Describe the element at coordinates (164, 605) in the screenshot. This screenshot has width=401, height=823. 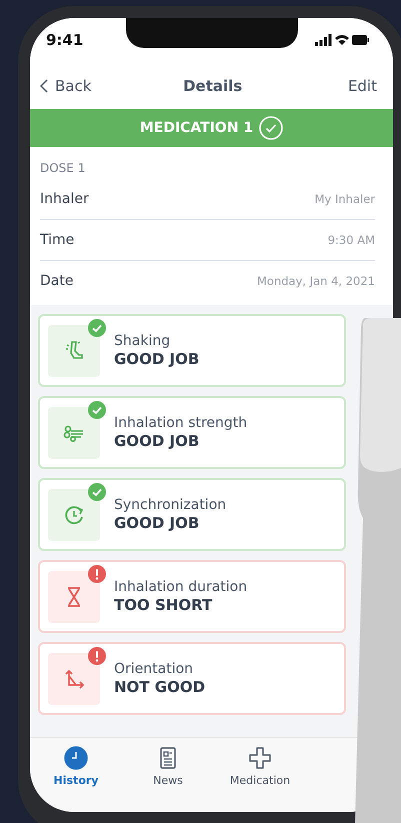
I see `check-result: TOO SHORT` at that location.